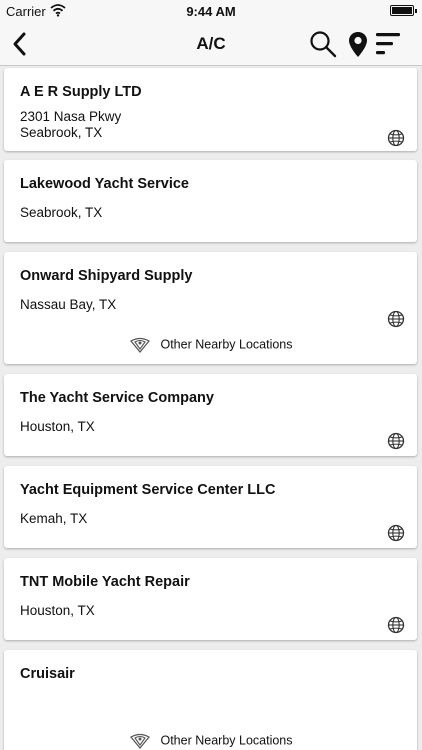 The image size is (422, 750). I want to click on battery-icon, so click(403, 10).